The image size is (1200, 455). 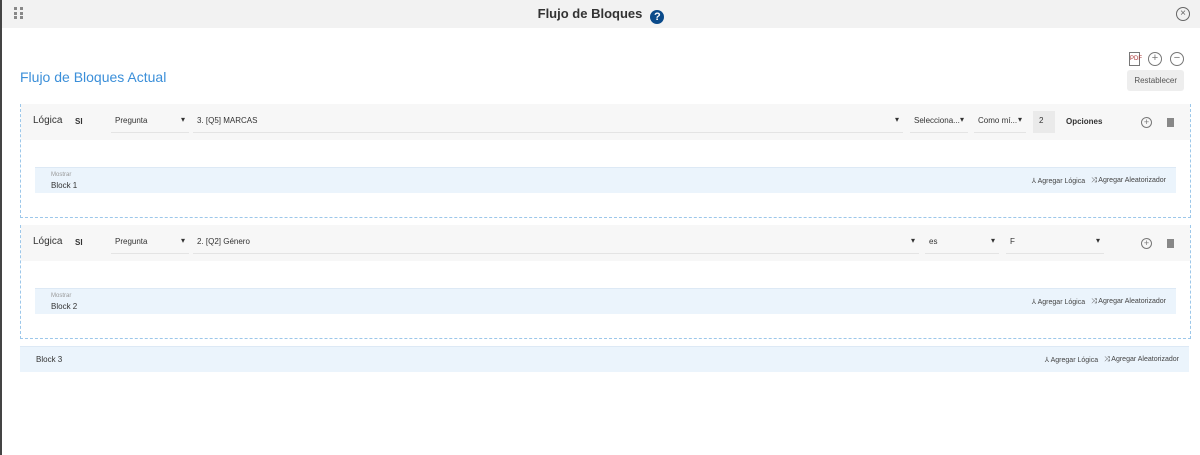 What do you see at coordinates (548, 122) in the screenshot?
I see `question-select: 3. [Q5] MARCAS` at bounding box center [548, 122].